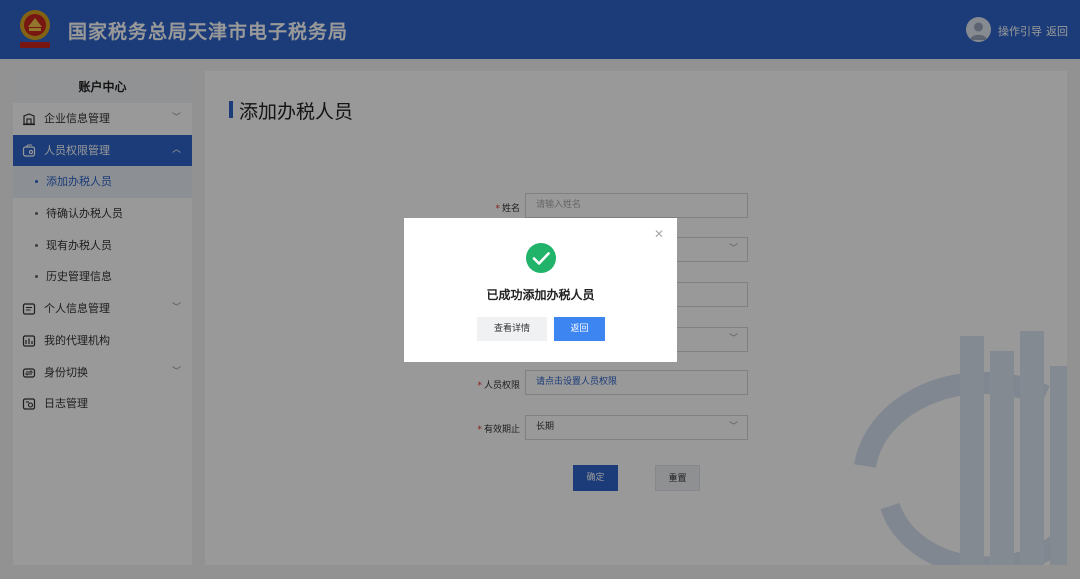 The width and height of the screenshot is (1080, 579). I want to click on success-dialog: ✕ 已成功添加办税人员 查看详情 返回, so click(540, 290).